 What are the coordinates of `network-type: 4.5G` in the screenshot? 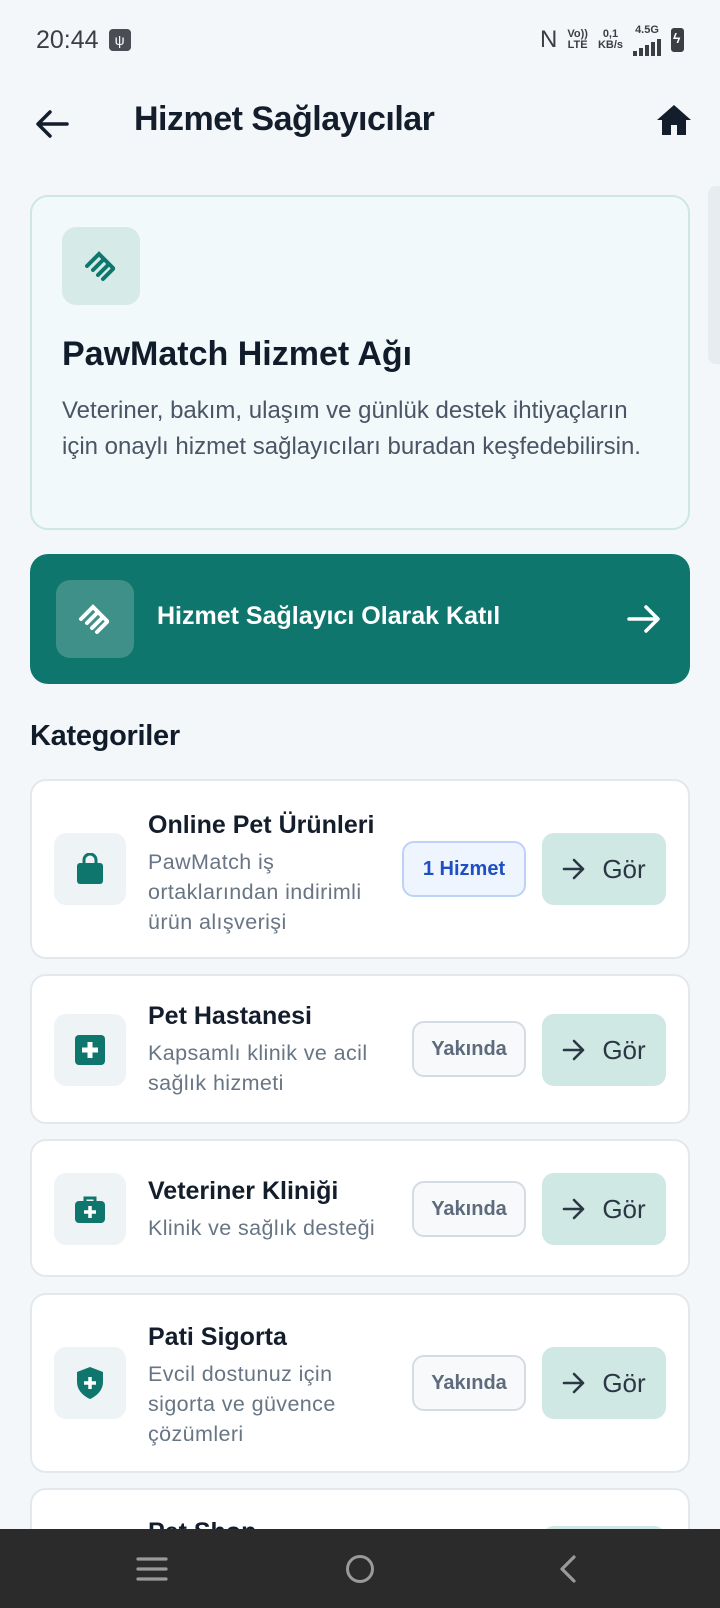 It's located at (647, 29).